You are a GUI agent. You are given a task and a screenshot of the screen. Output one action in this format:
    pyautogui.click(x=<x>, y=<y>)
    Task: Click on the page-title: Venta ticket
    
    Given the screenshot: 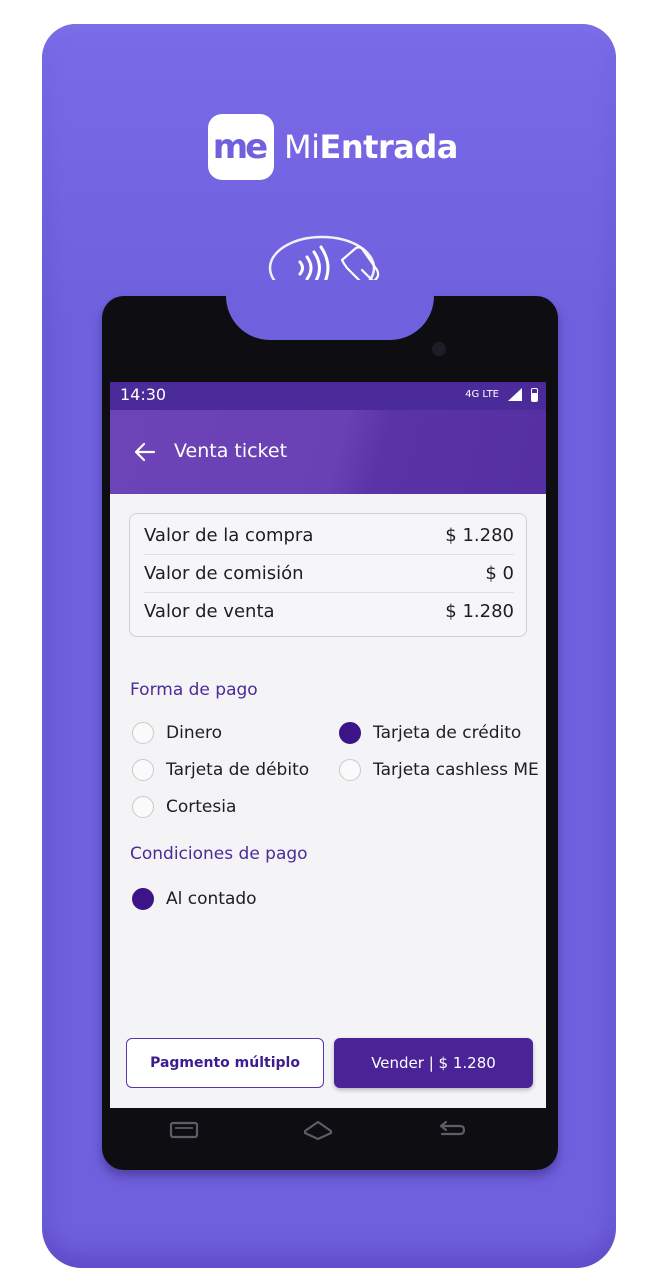 What is the action you would take?
    pyautogui.click(x=231, y=451)
    